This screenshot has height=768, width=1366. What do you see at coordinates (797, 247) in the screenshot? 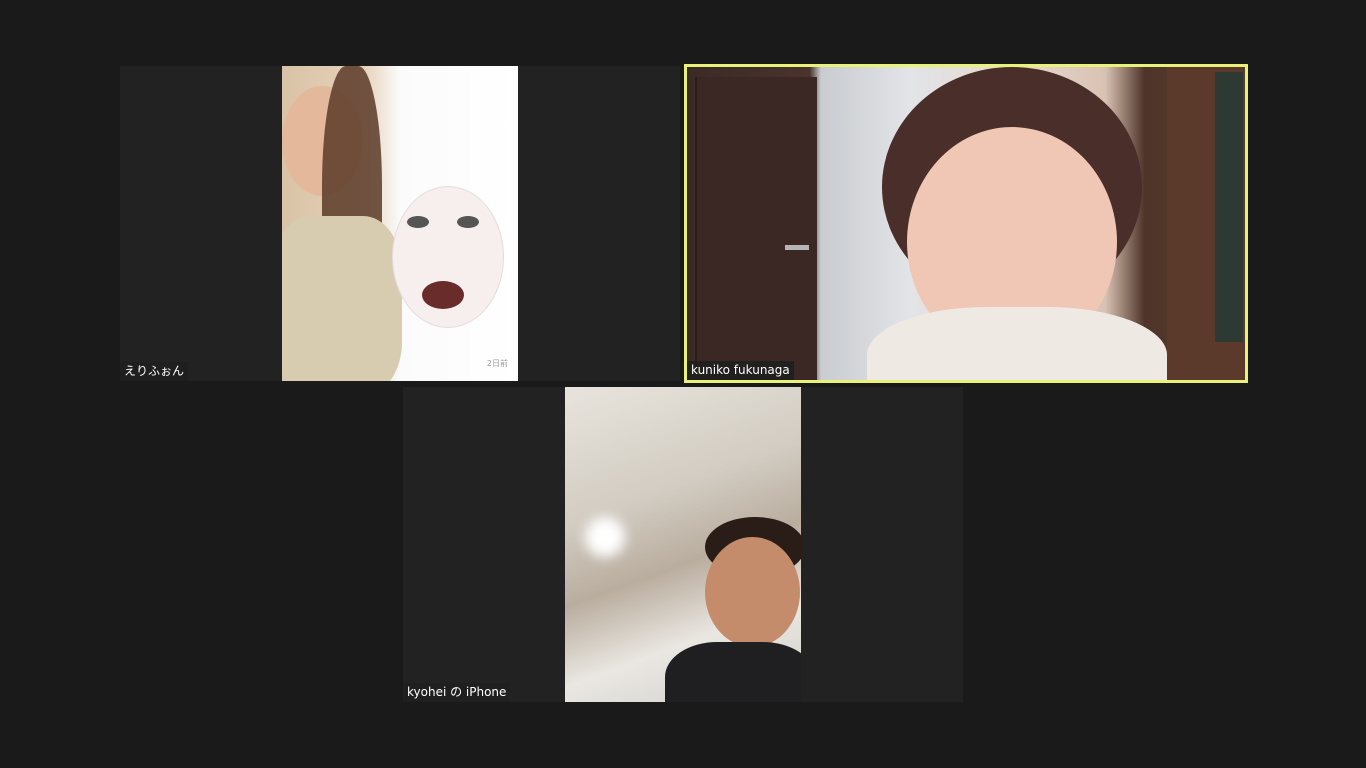
I see `door-handle-shape` at bounding box center [797, 247].